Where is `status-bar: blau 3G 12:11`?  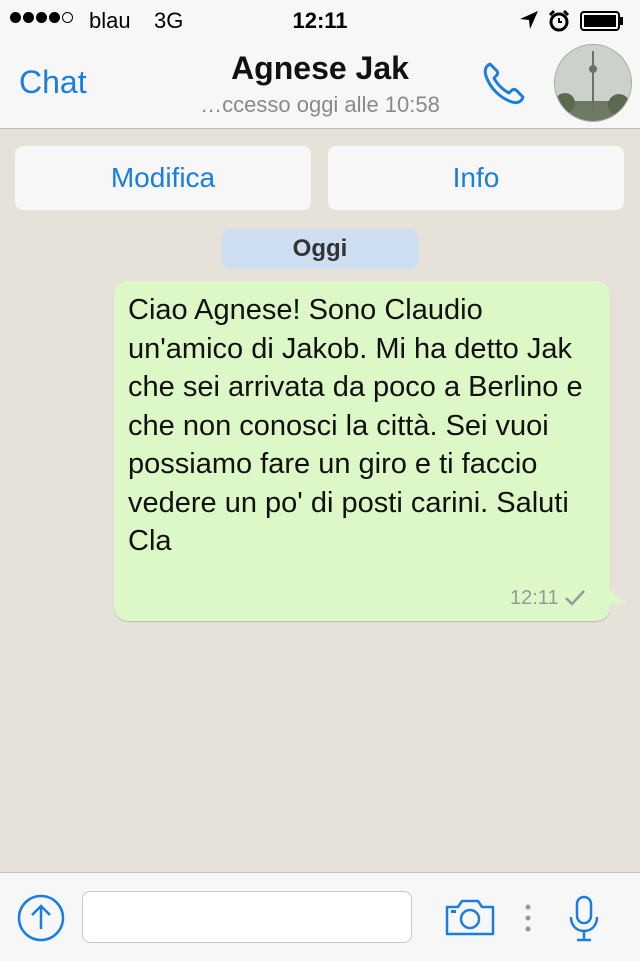 status-bar: blau 3G 12:11 is located at coordinates (320, 20).